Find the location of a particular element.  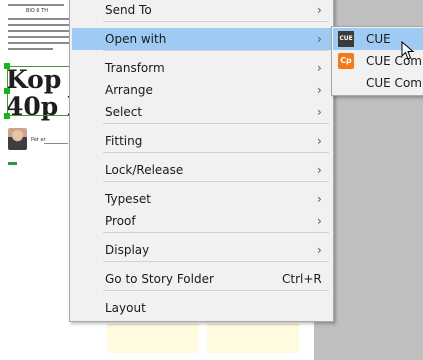

cue-composer-icon: Cp is located at coordinates (346, 61).